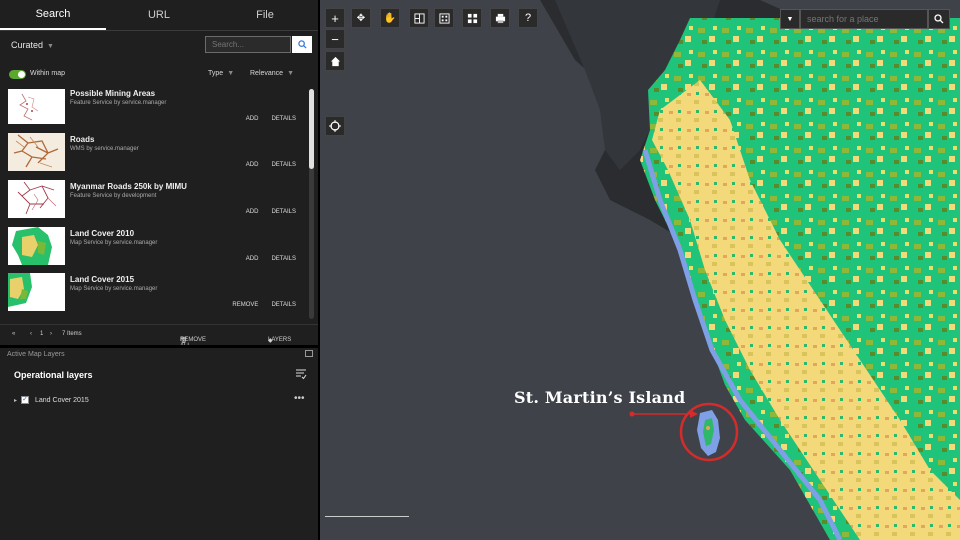 Image resolution: width=960 pixels, height=540 pixels. Describe the element at coordinates (128, 186) in the screenshot. I see `result-title: Myanmar Roads 250k by MIMU` at that location.